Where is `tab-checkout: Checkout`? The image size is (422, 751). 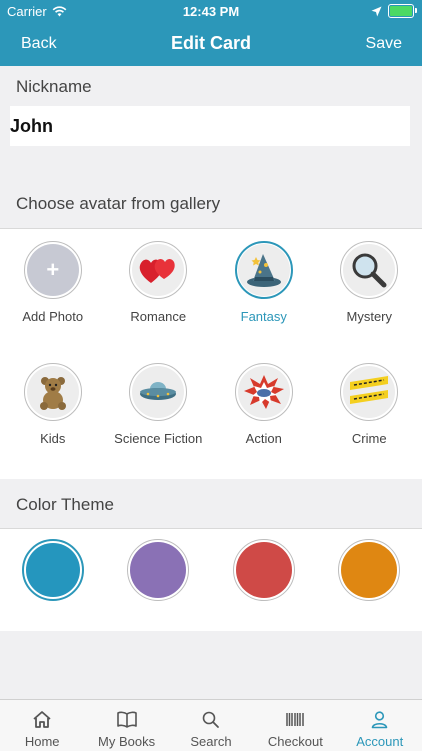 tab-checkout: Checkout is located at coordinates (295, 725).